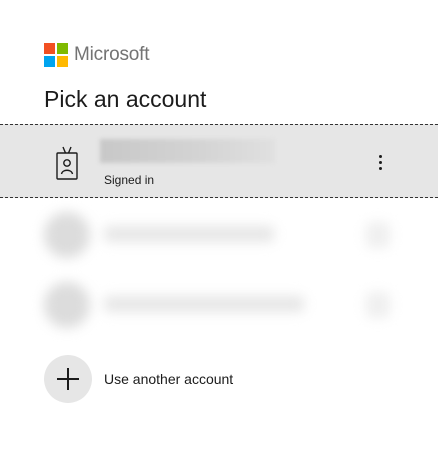 The image size is (438, 474). Describe the element at coordinates (68, 379) in the screenshot. I see `plus-icon` at that location.